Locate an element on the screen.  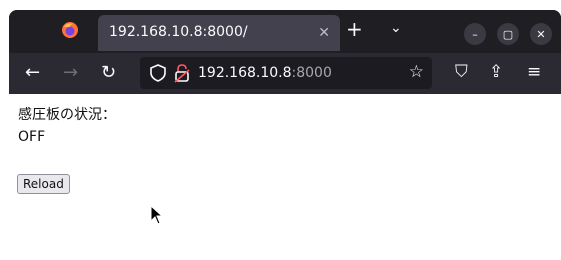
firefox-logo-icon is located at coordinates (70, 30).